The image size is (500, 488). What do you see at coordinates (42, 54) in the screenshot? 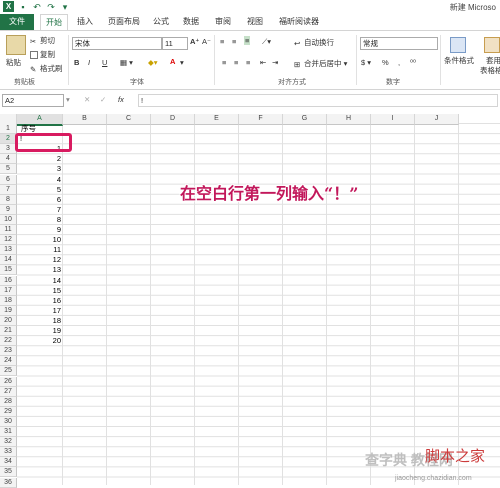
I see `copy-button: 复制` at bounding box center [42, 54].